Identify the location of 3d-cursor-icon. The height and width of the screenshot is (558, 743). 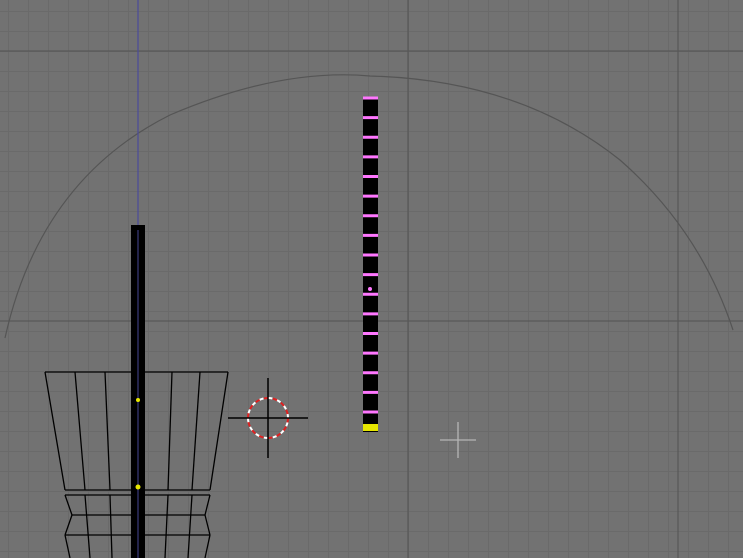
(268, 418).